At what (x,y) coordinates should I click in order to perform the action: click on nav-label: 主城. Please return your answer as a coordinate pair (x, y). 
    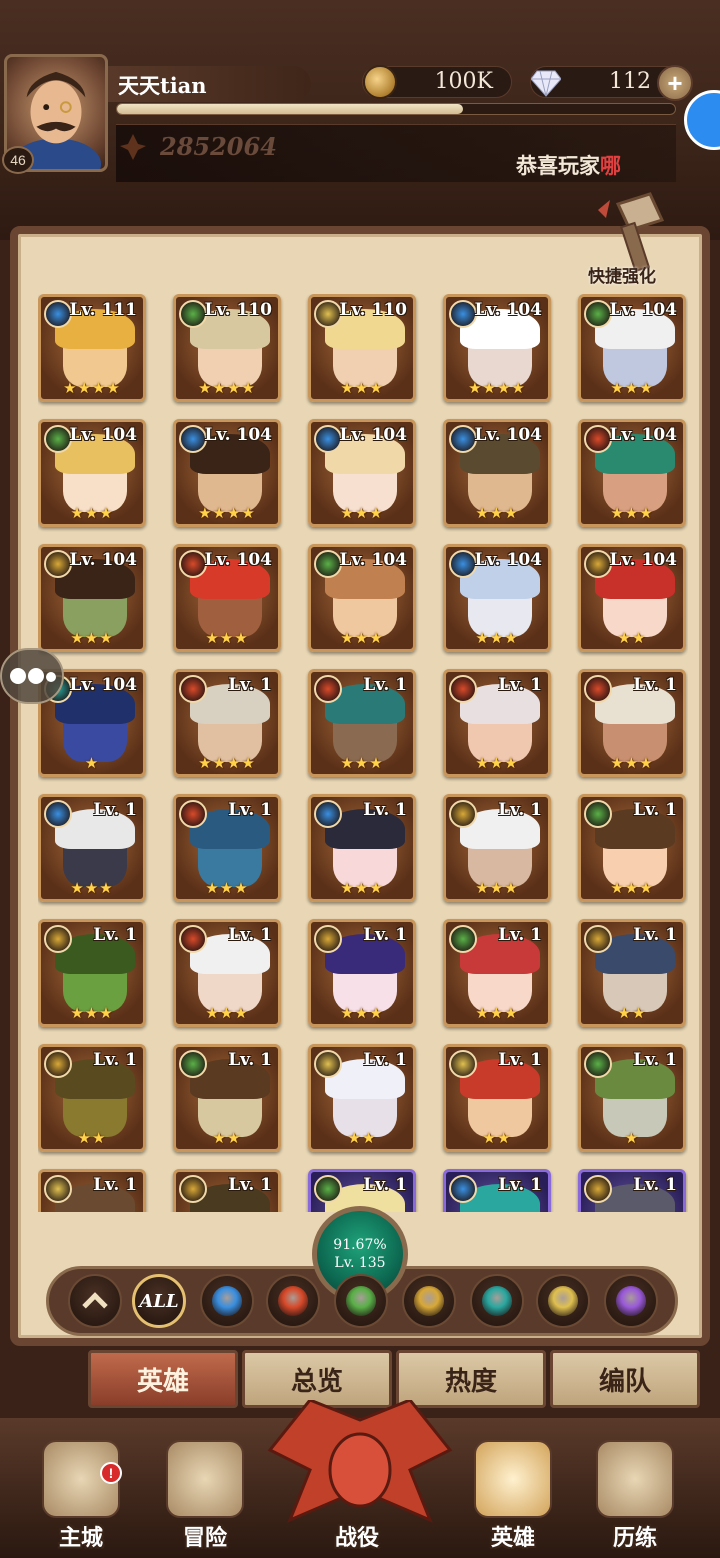
    Looking at the image, I should click on (80, 1538).